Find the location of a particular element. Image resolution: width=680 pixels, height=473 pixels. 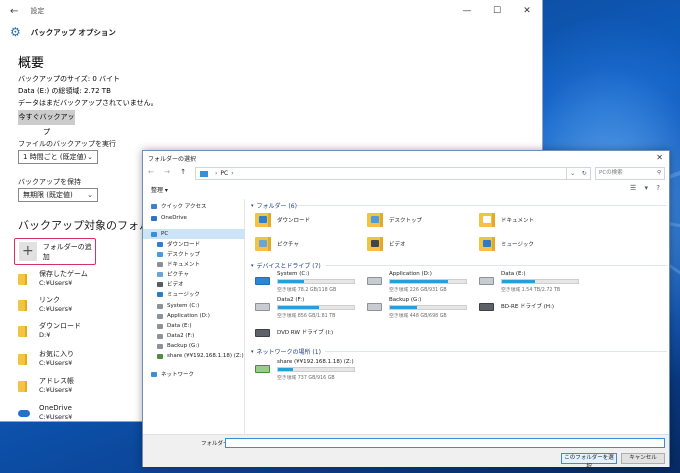

group-header-folders: ▾ フォルダー (6) is located at coordinates (274, 206).